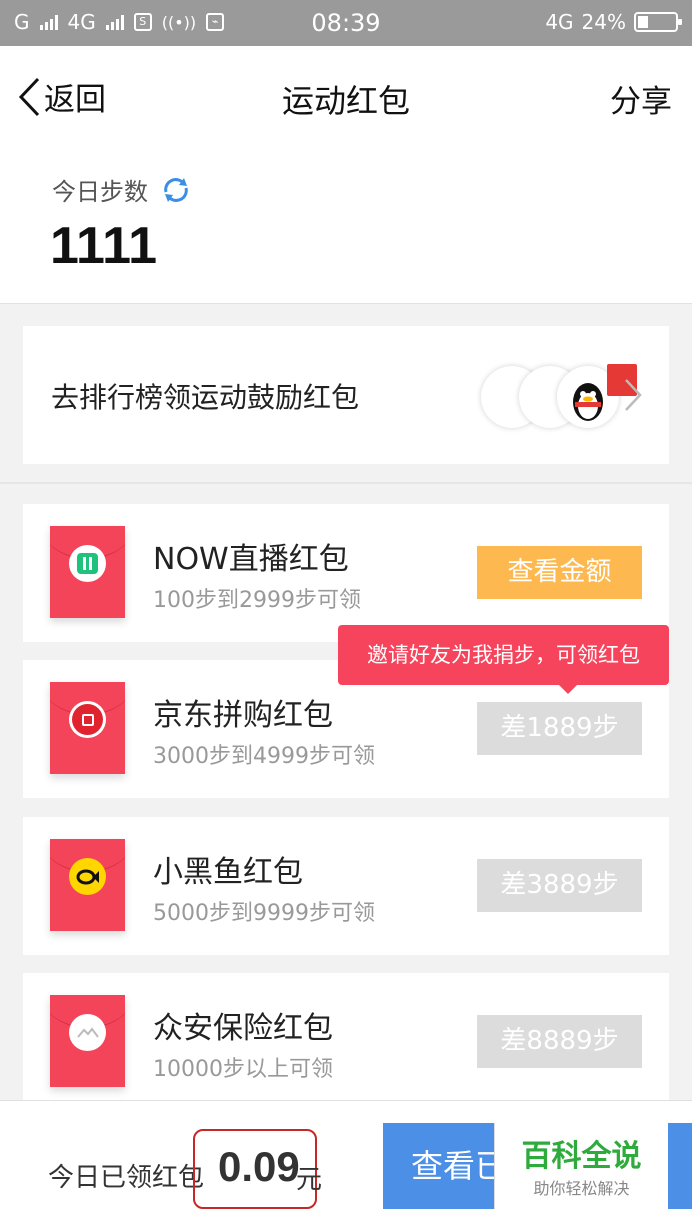  What do you see at coordinates (559, 1041) in the screenshot?
I see `steps-remaining-button: 差8889步` at bounding box center [559, 1041].